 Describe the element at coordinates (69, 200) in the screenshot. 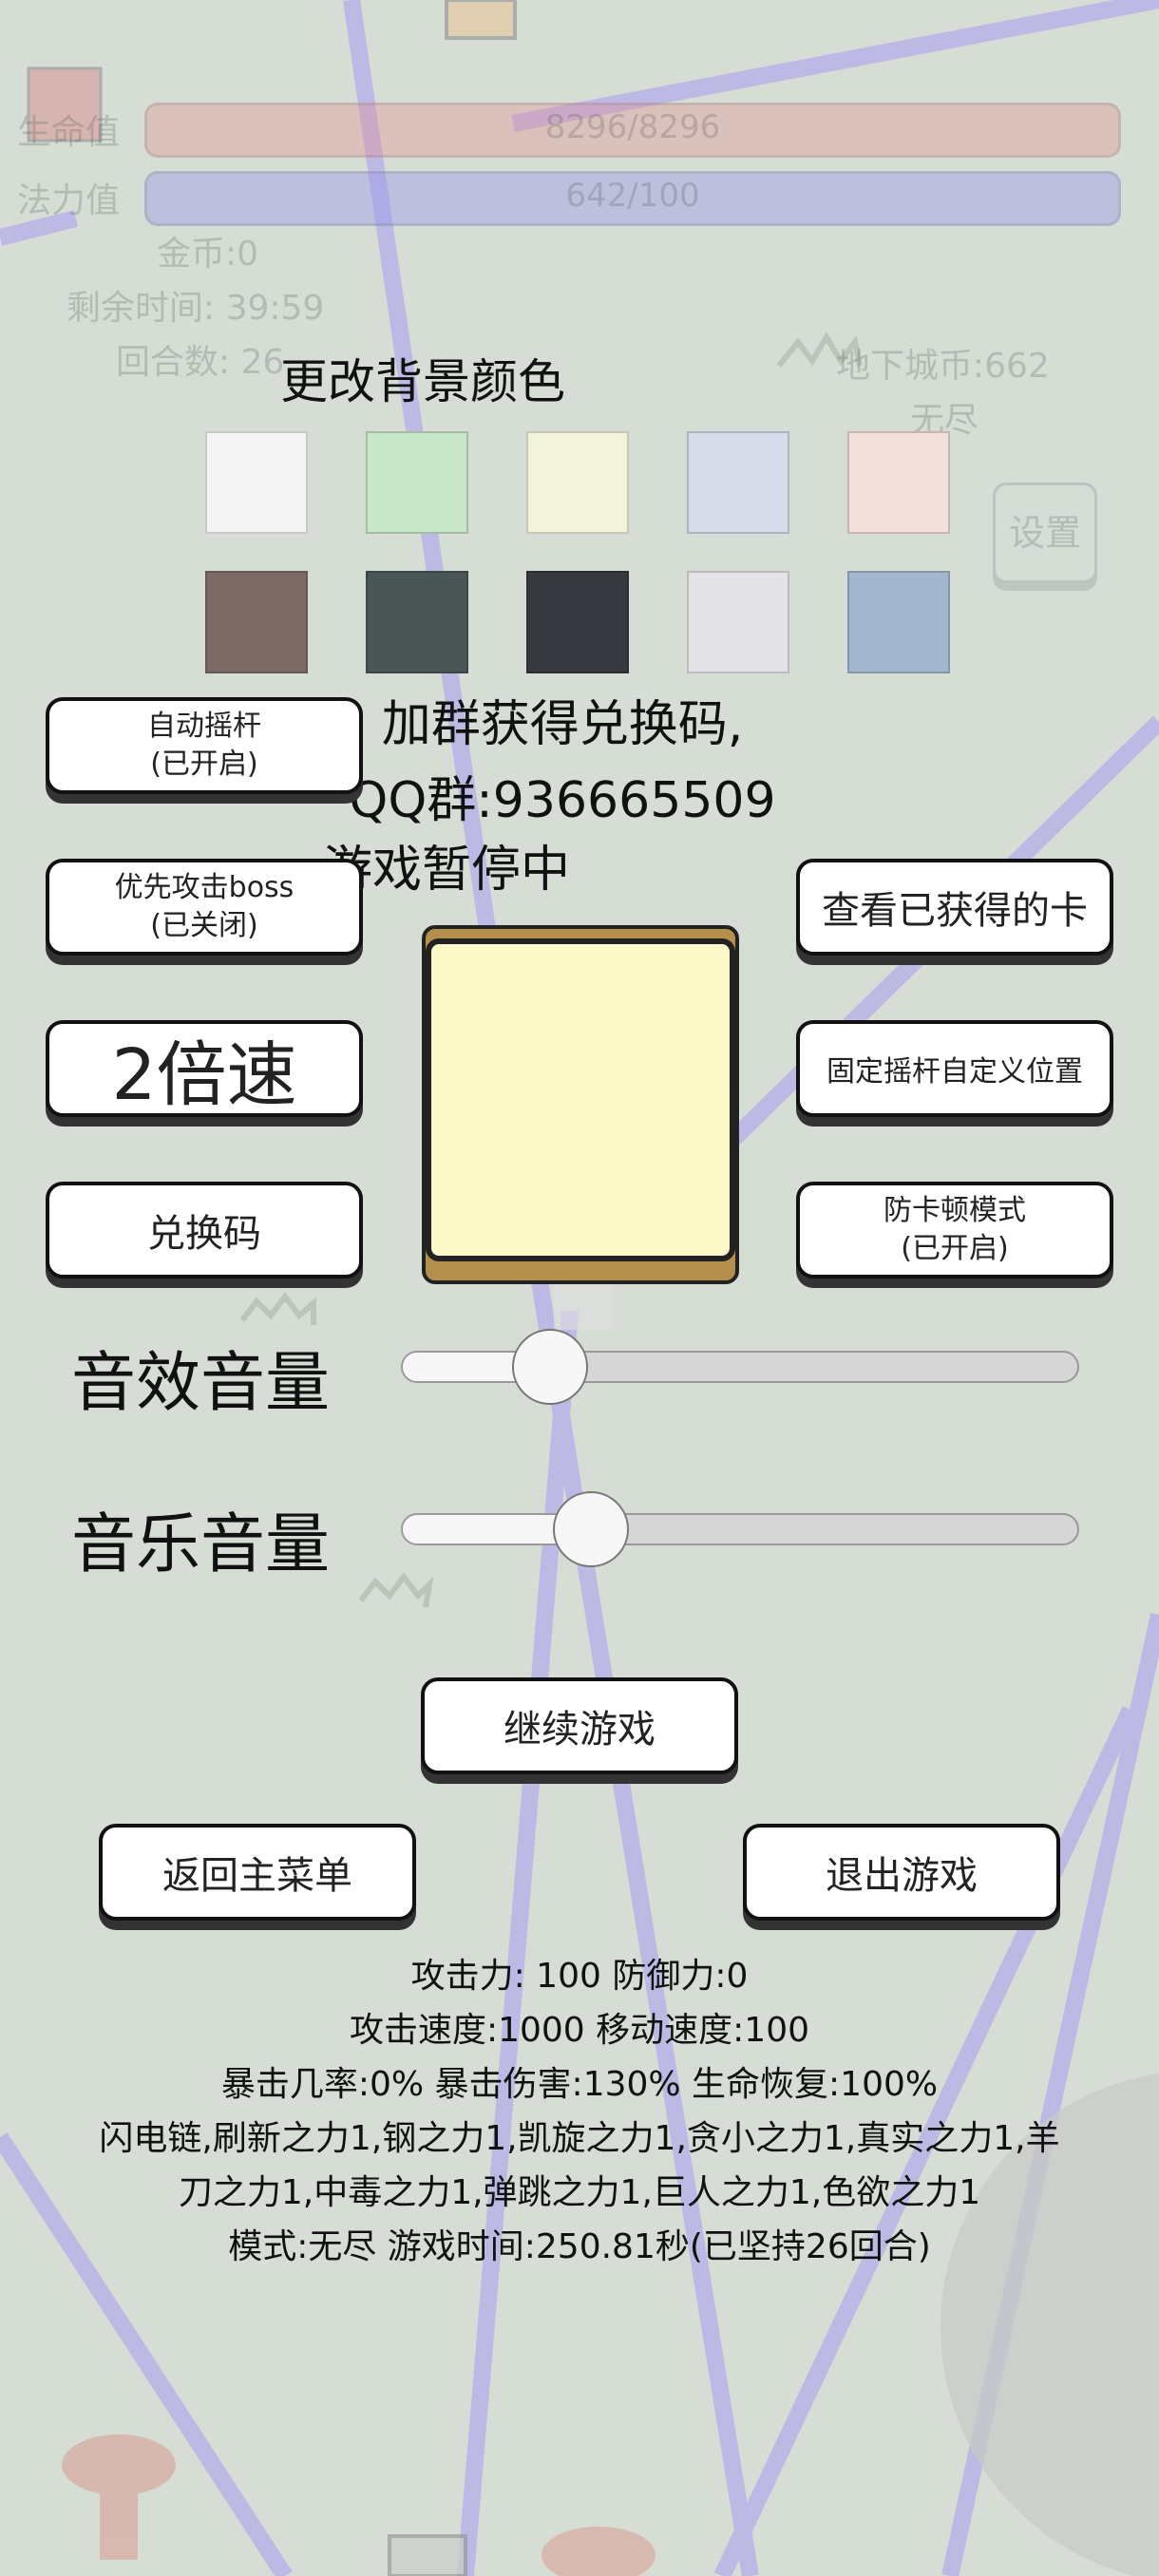

I see `mp-label: 法力值` at that location.